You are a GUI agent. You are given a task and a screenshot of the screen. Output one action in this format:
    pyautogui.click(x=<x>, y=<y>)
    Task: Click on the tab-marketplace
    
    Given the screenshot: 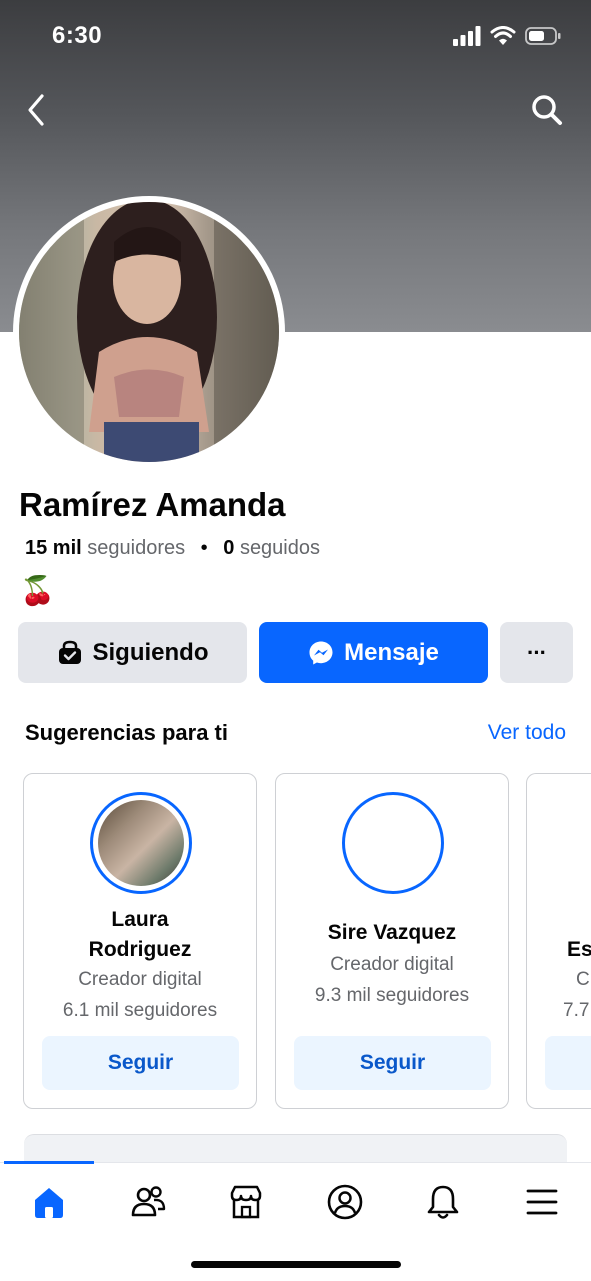 What is the action you would take?
    pyautogui.click(x=246, y=1202)
    